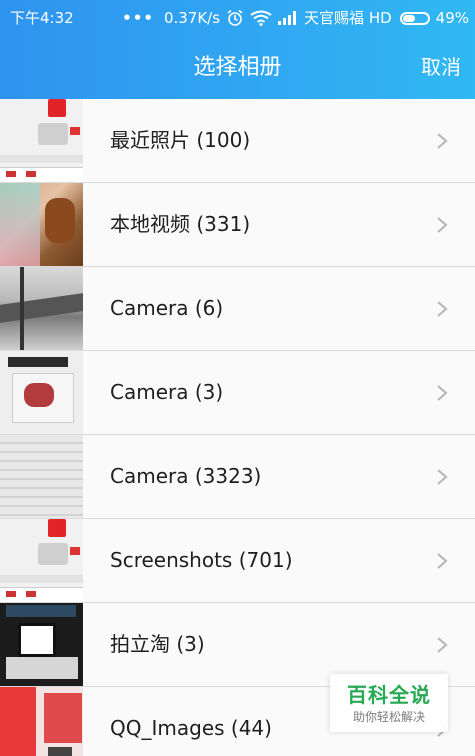  Describe the element at coordinates (452, 18) in the screenshot. I see `battery-percent: 49%` at that location.